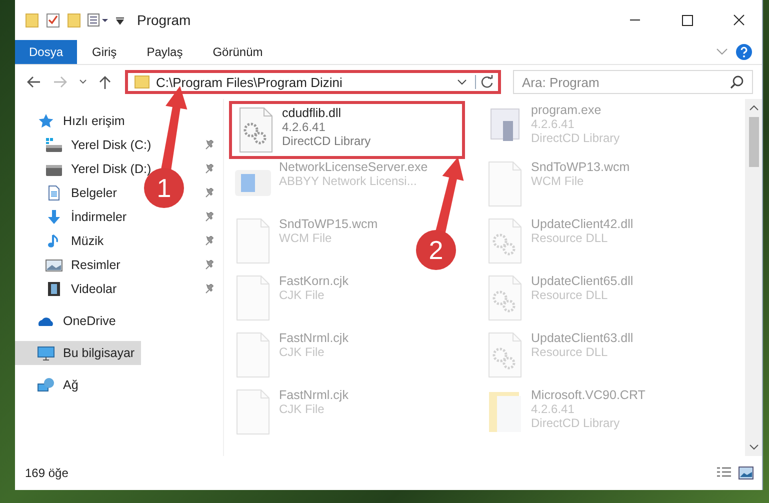  What do you see at coordinates (83, 169) in the screenshot?
I see `sidebar-item: Yerel Disk (D:)` at bounding box center [83, 169].